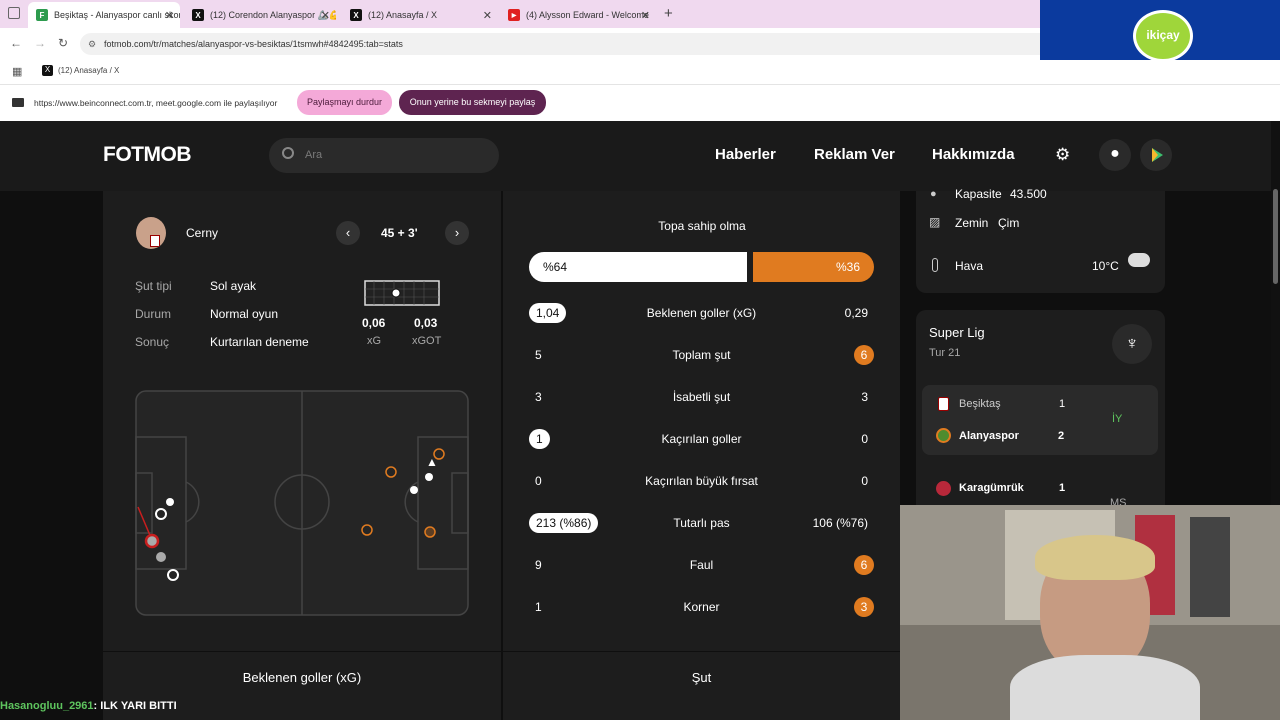 This screenshot has height=720, width=1280. Describe the element at coordinates (989, 436) in the screenshot. I see `away-team: Alanyaspor` at that location.